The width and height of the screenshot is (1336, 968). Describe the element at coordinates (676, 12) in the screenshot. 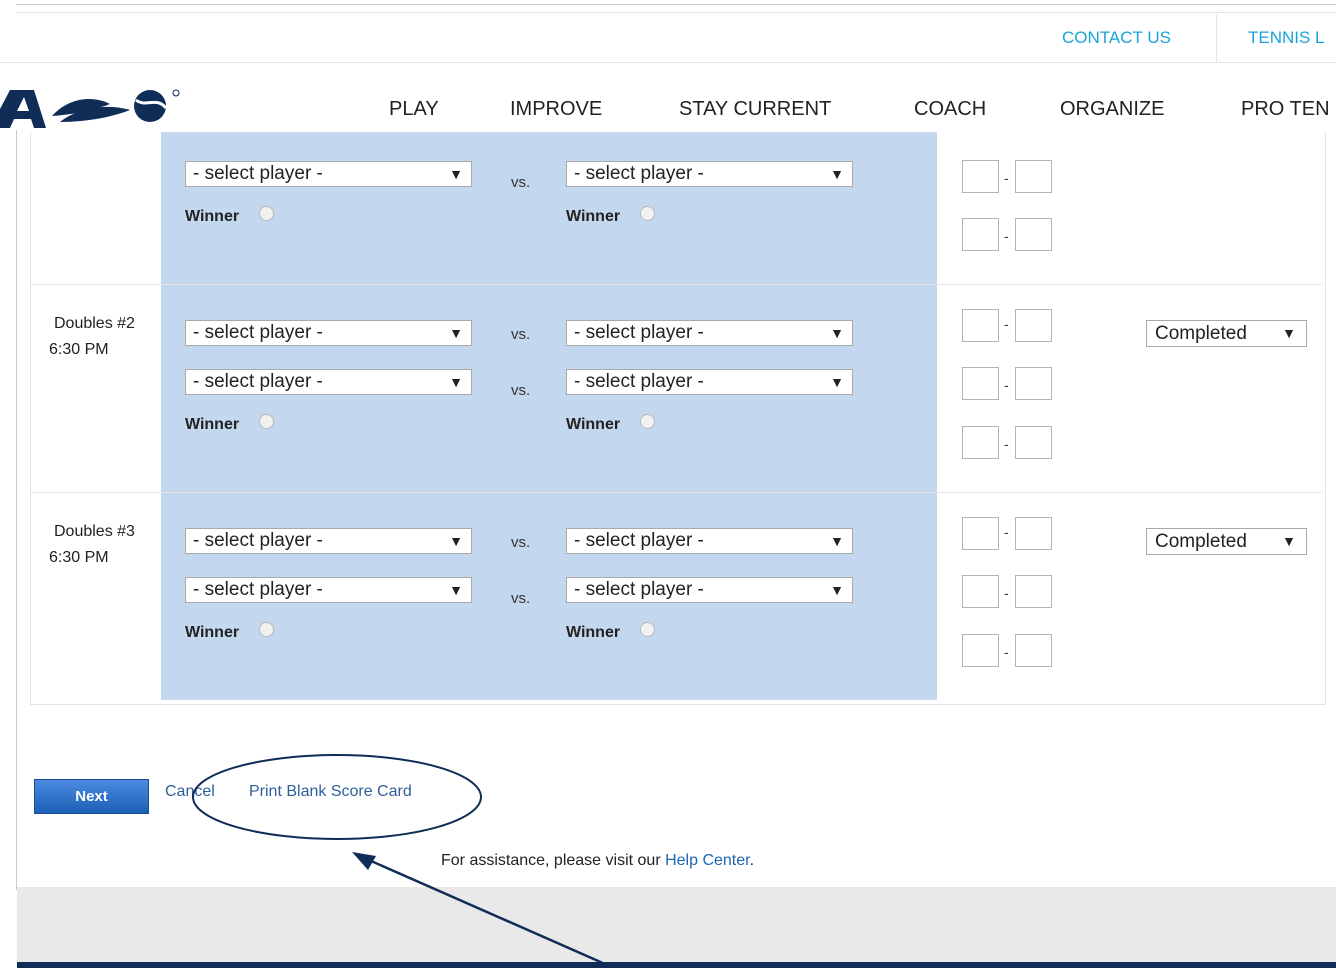

I see `top-border-inner` at that location.